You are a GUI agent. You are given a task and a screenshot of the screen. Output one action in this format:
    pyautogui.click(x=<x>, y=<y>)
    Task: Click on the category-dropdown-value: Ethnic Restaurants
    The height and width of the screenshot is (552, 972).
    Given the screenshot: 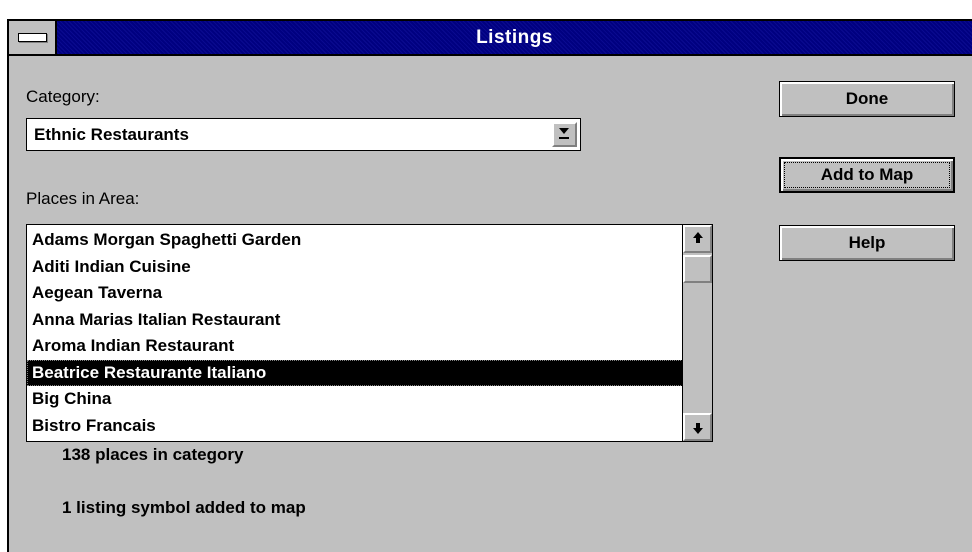 What is the action you would take?
    pyautogui.click(x=111, y=134)
    